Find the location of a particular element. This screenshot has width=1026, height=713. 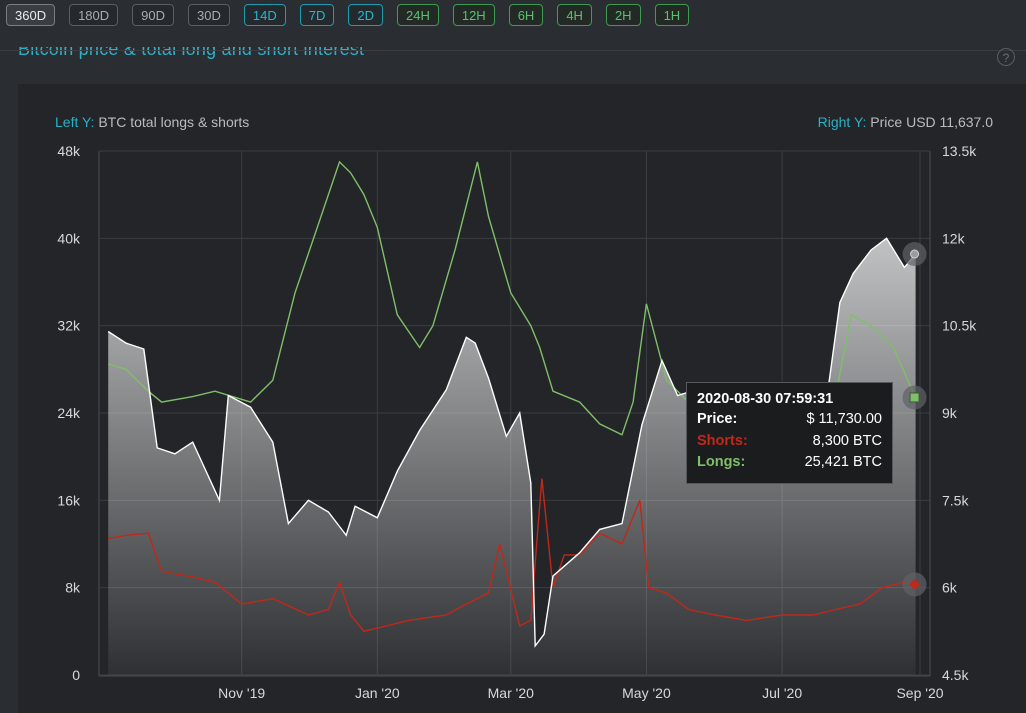

left-tick-label: 32k is located at coordinates (69, 326).